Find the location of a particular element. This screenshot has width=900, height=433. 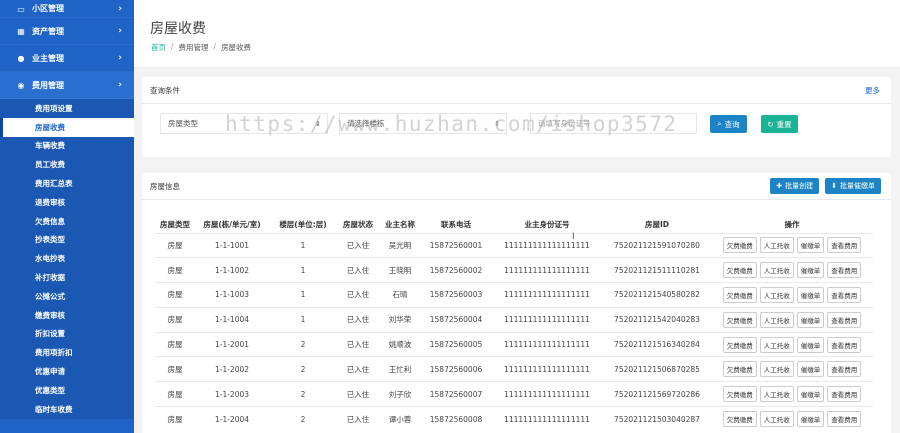

batch-urge-button: ⬇ 批量催缴单 is located at coordinates (853, 186).